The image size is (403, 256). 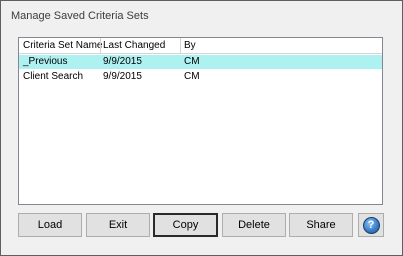 I want to click on load-button: Load, so click(x=50, y=225).